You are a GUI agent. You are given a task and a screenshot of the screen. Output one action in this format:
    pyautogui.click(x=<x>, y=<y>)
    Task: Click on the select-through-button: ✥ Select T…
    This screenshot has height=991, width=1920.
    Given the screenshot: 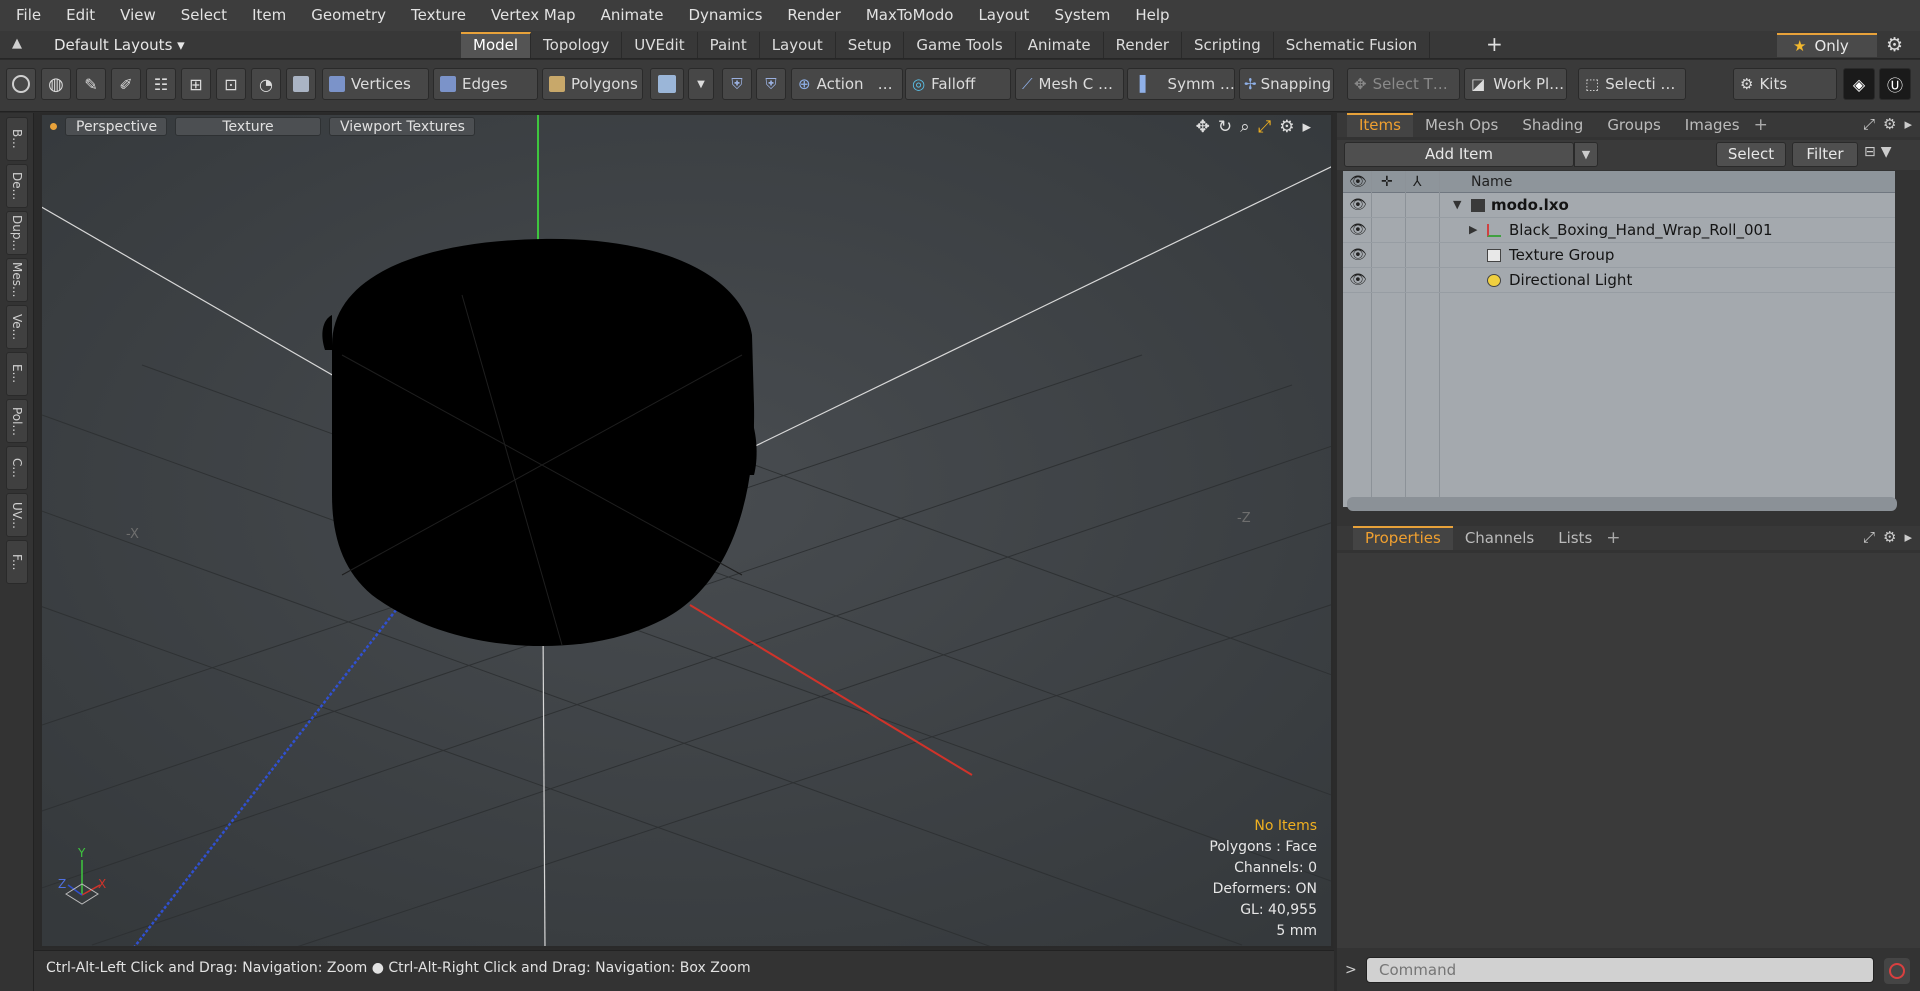 What is the action you would take?
    pyautogui.click(x=1403, y=84)
    